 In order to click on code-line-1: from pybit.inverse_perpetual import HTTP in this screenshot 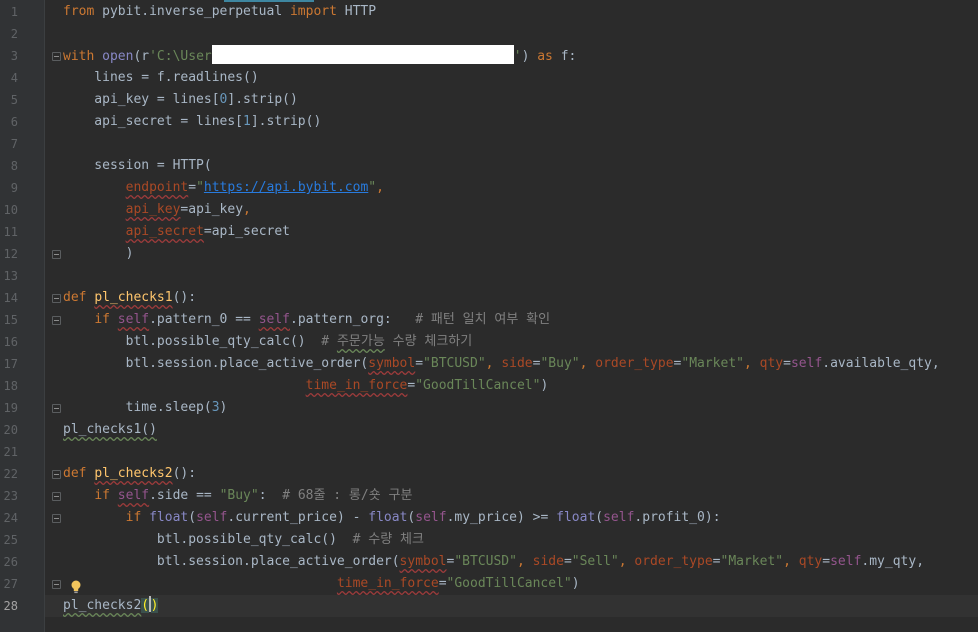, I will do `click(219, 12)`.